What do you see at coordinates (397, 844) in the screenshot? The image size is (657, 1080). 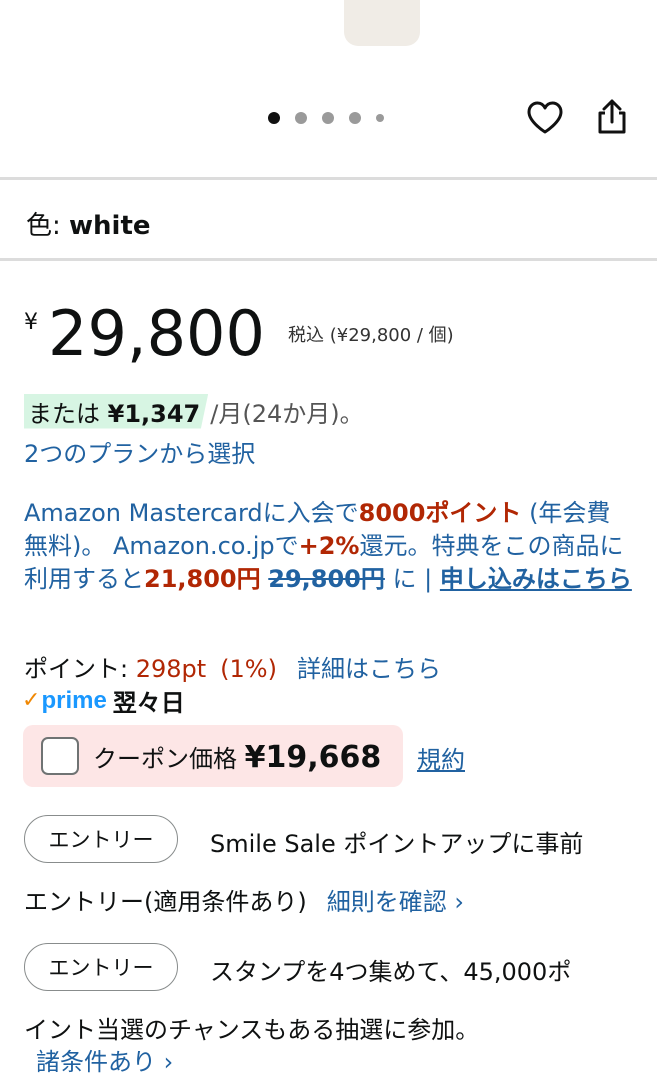 I see `entry-description: Smile Sale ポイントアップに事前` at bounding box center [397, 844].